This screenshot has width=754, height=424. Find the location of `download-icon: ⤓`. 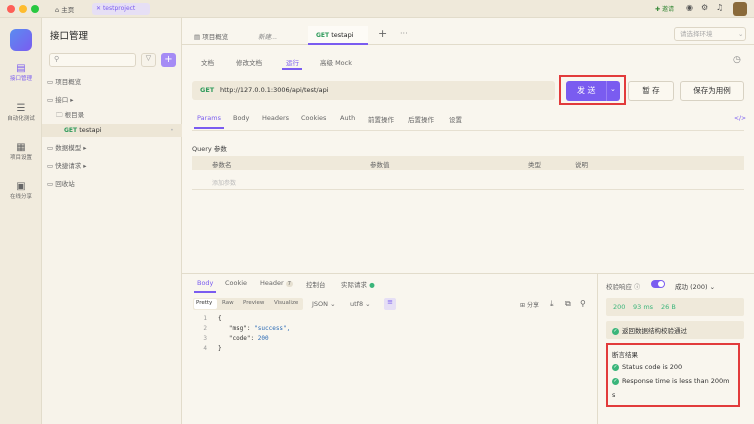

download-icon: ⤓ is located at coordinates (552, 304).